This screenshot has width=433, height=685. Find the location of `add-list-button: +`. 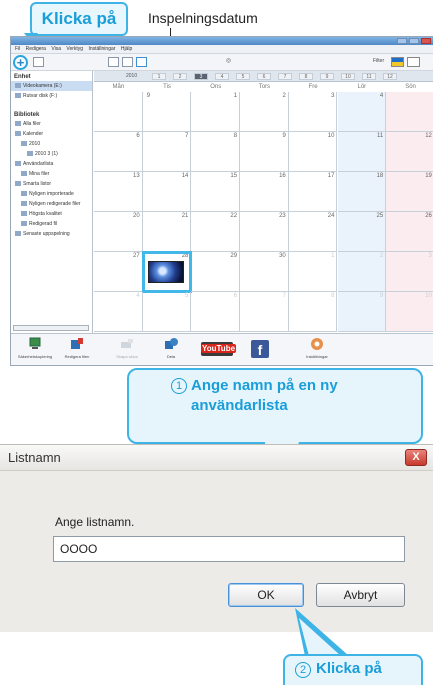

add-list-button: + is located at coordinates (20, 62).